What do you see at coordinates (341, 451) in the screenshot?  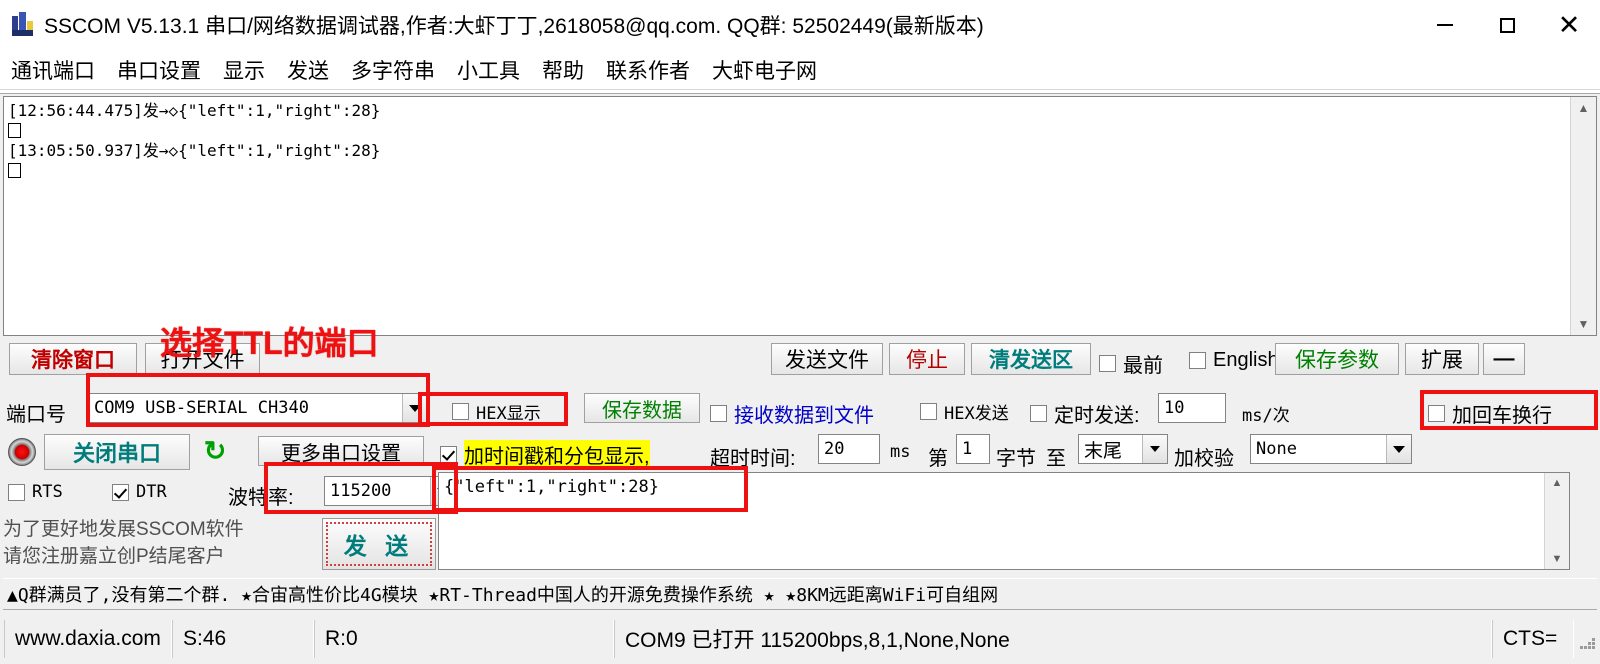 I see `more-serial-settings-button: 更多串口设置` at bounding box center [341, 451].